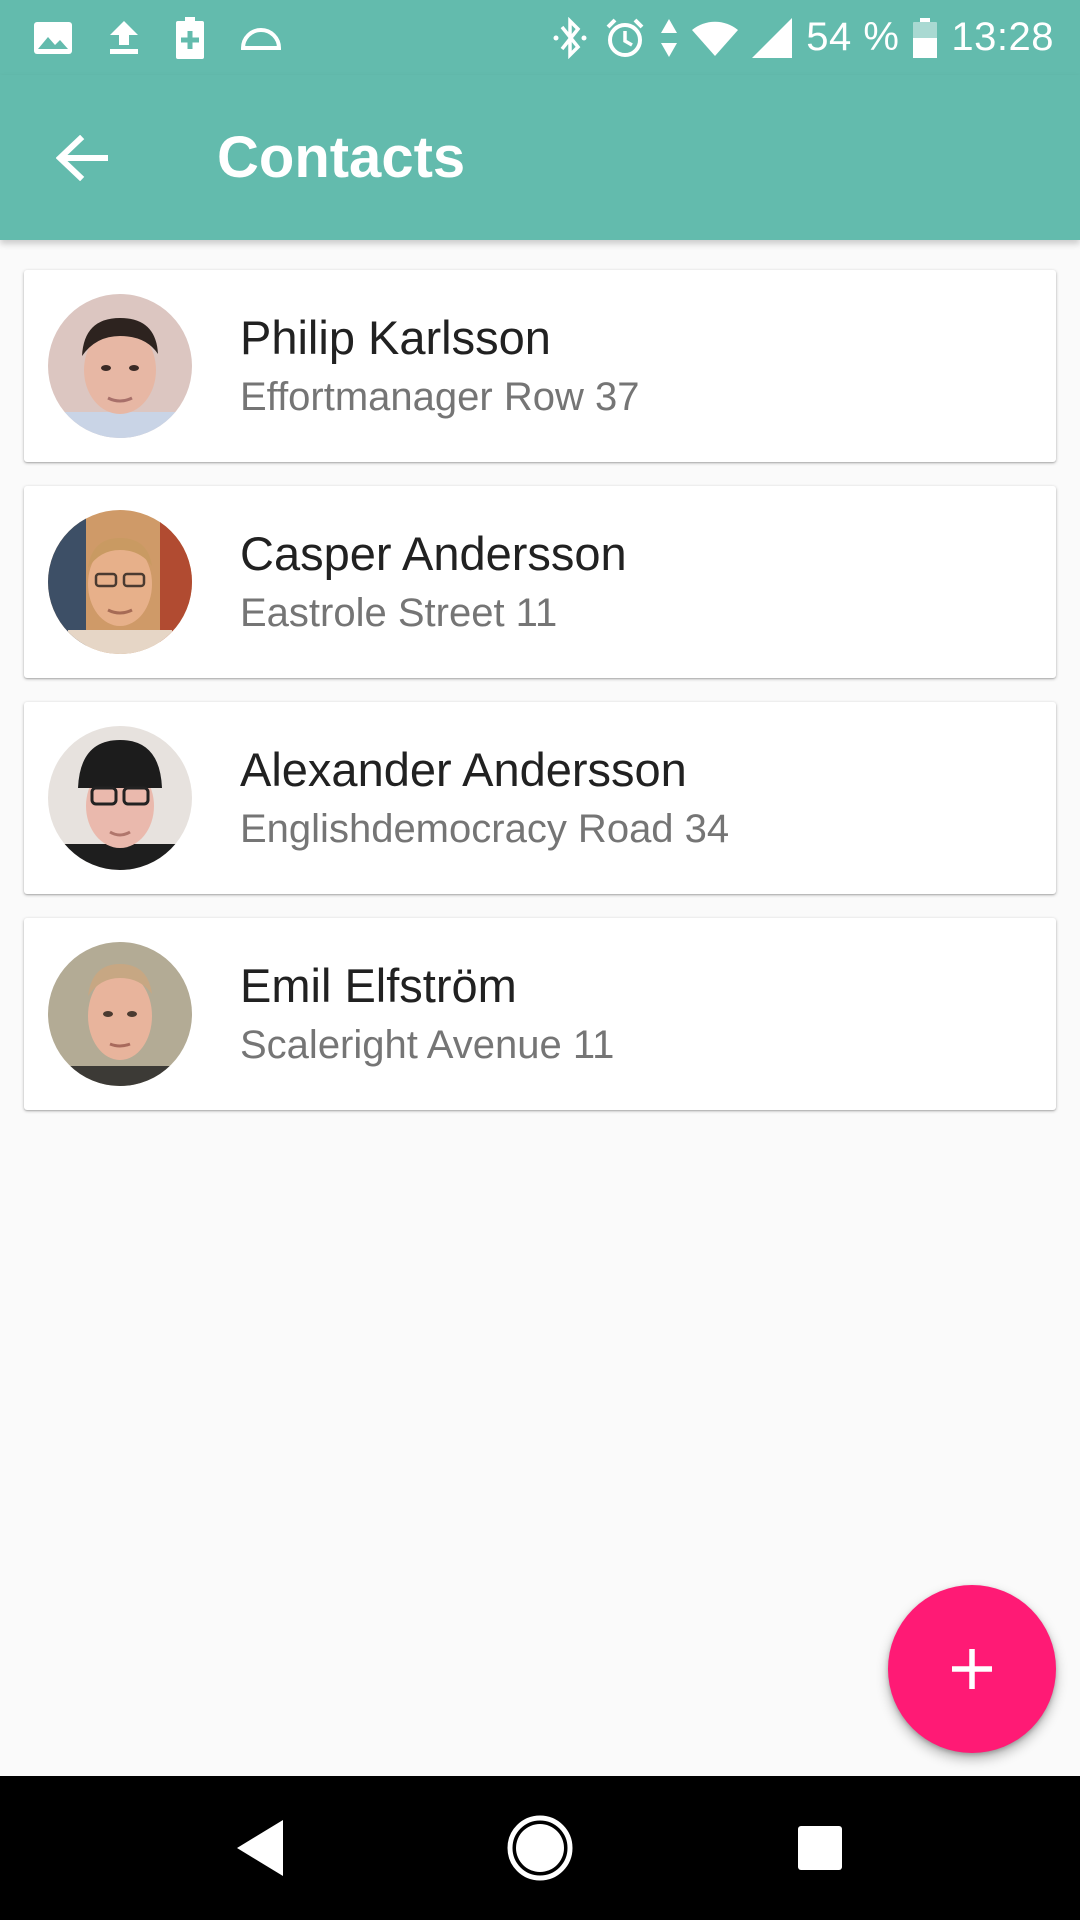  Describe the element at coordinates (190, 37) in the screenshot. I see `battery-saver-icon` at that location.